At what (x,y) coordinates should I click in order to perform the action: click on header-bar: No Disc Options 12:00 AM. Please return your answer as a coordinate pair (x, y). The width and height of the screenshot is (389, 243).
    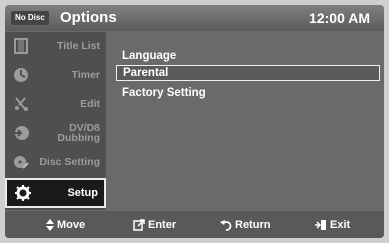
    Looking at the image, I should click on (194, 18).